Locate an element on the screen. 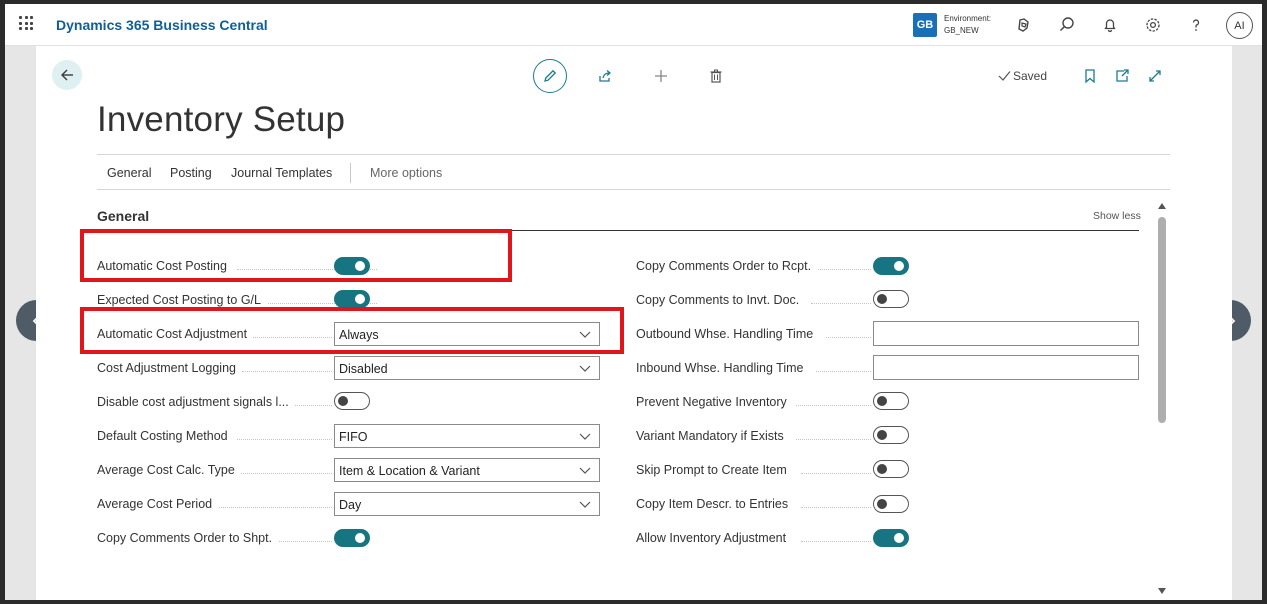 Image resolution: width=1267 pixels, height=604 pixels. scrollbar-thumb is located at coordinates (1162, 320).